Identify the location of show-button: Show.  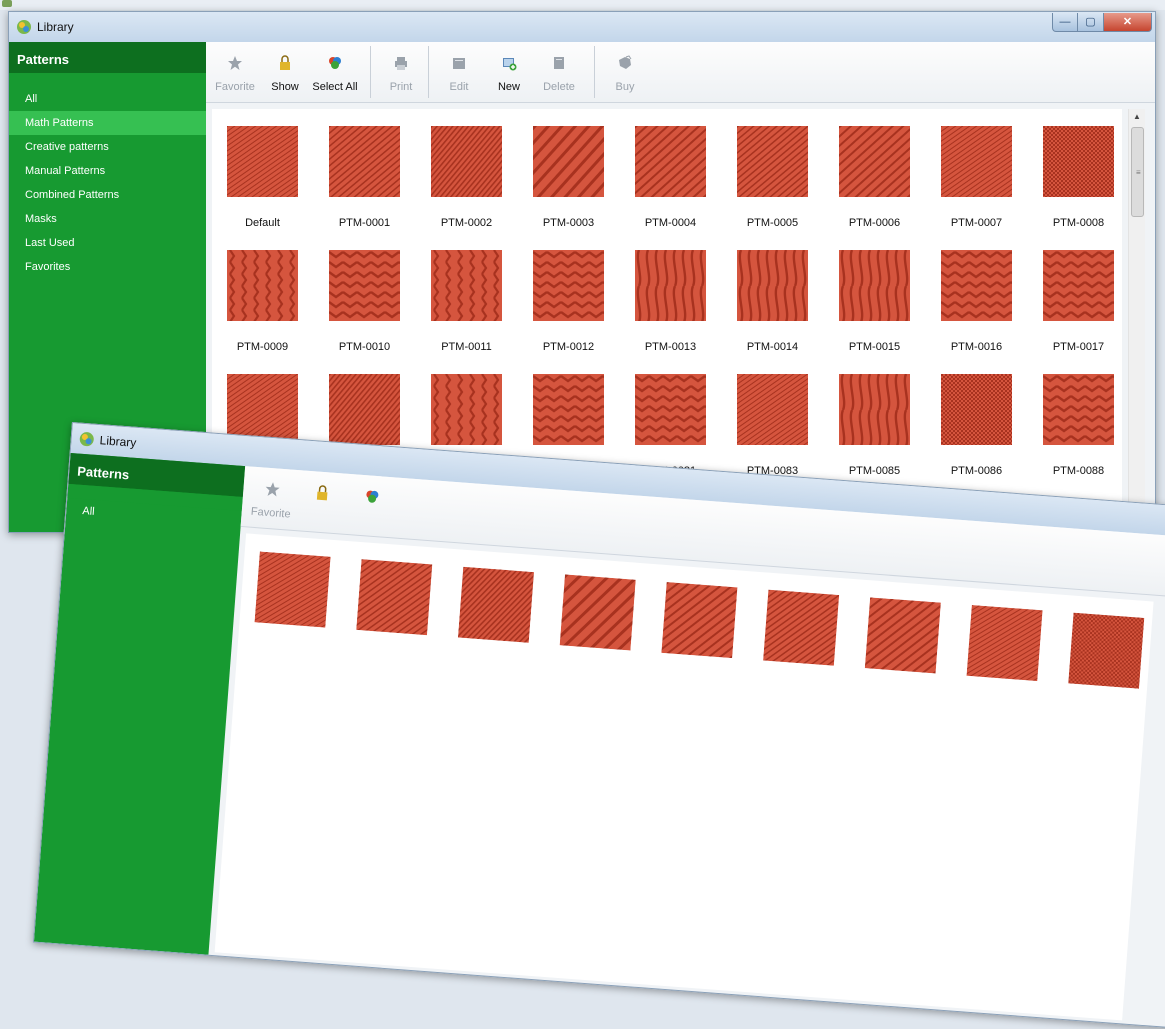
(285, 72).